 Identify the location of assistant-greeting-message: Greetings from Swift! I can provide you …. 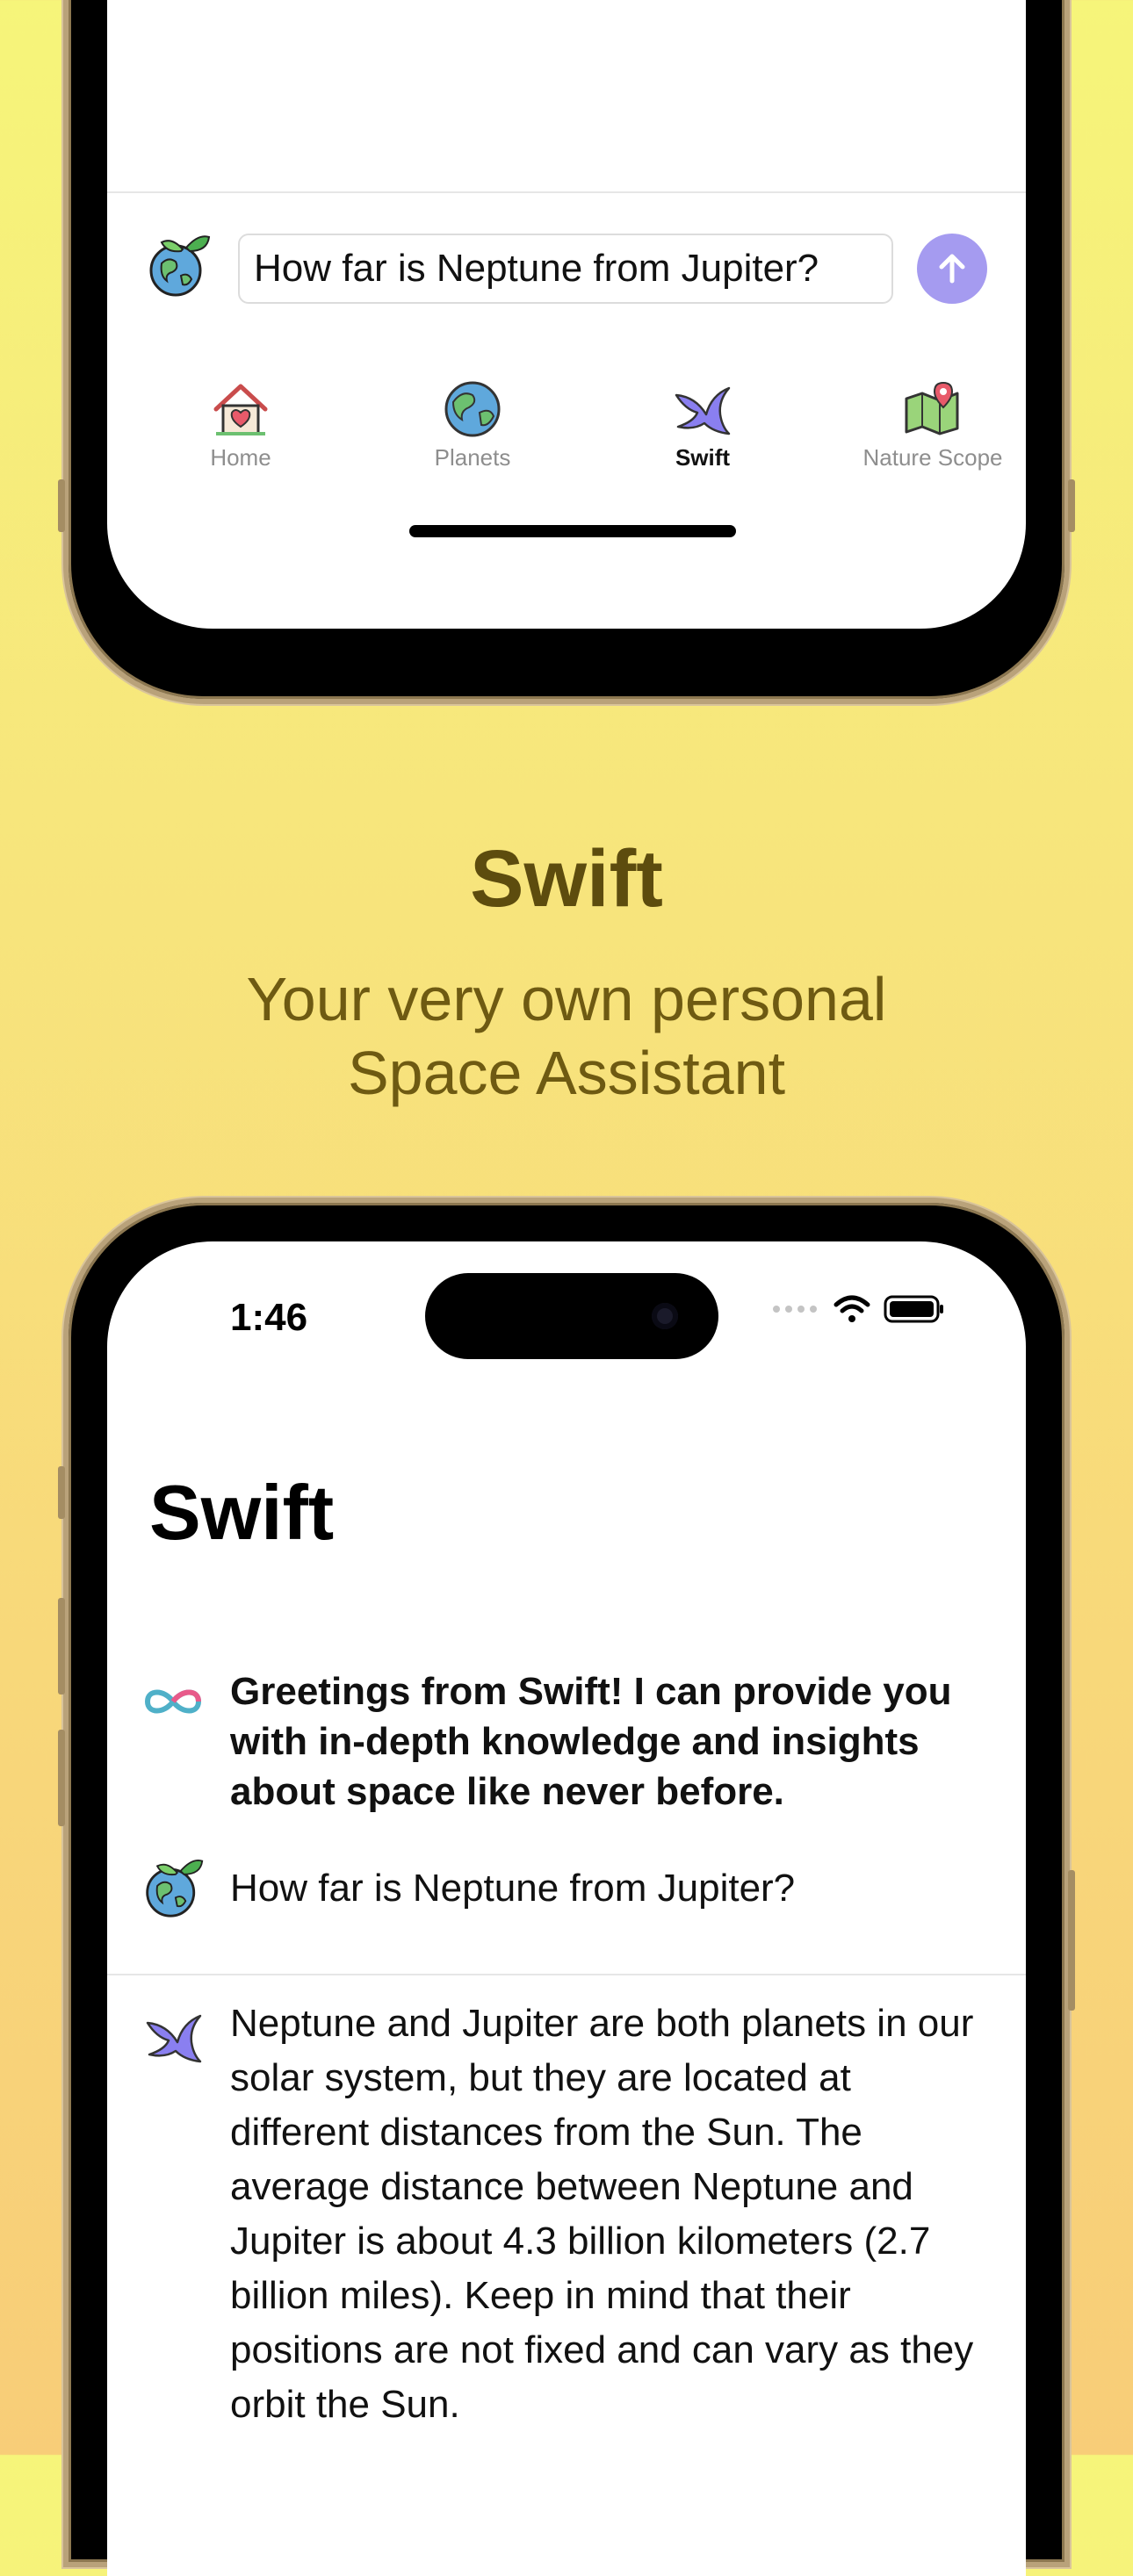
(591, 1741).